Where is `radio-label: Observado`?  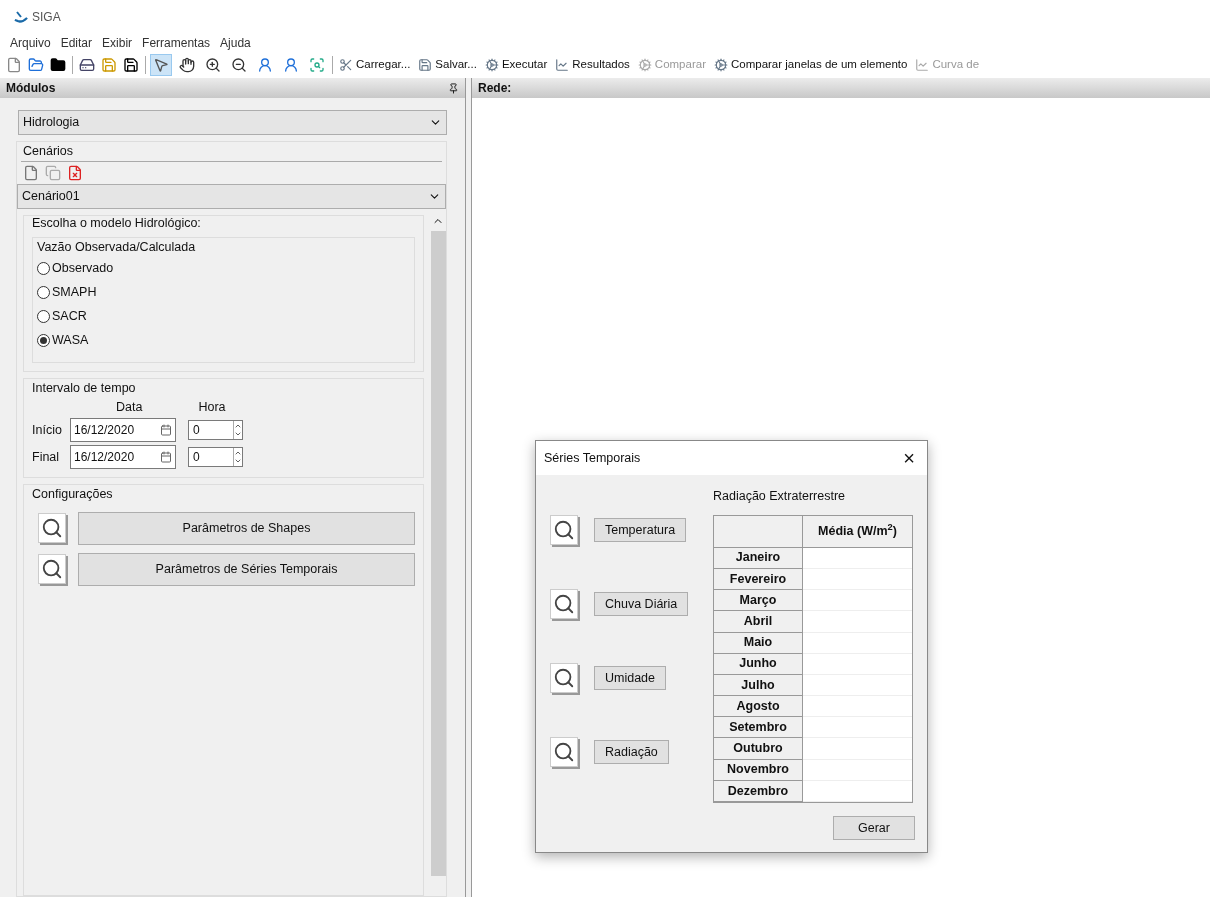 radio-label: Observado is located at coordinates (83, 268).